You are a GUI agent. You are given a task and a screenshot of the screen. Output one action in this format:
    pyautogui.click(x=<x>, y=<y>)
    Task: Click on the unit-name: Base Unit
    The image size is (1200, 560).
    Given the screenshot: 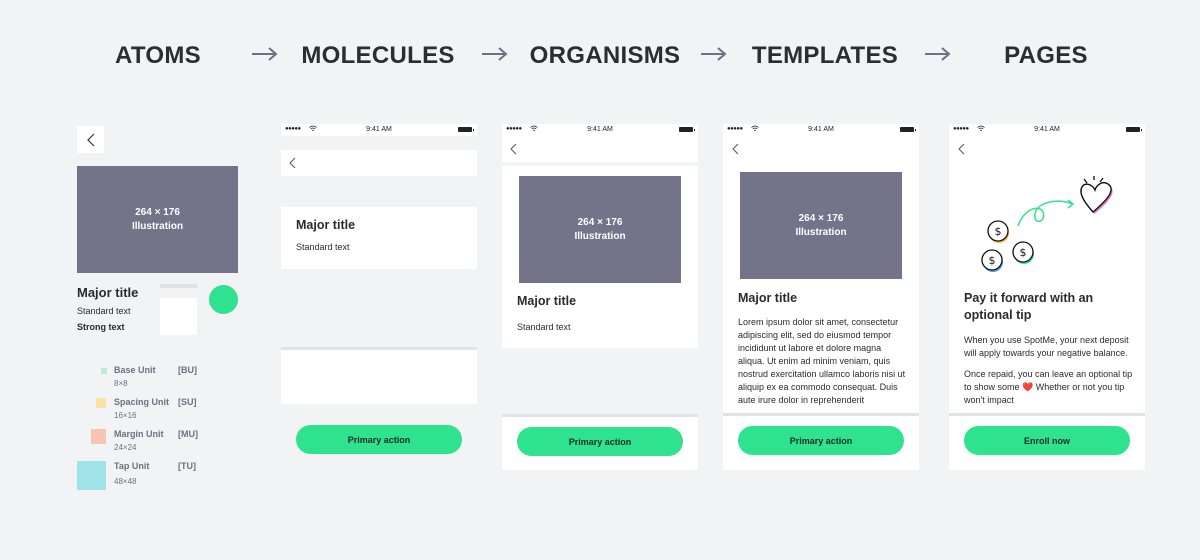 What is the action you would take?
    pyautogui.click(x=135, y=370)
    